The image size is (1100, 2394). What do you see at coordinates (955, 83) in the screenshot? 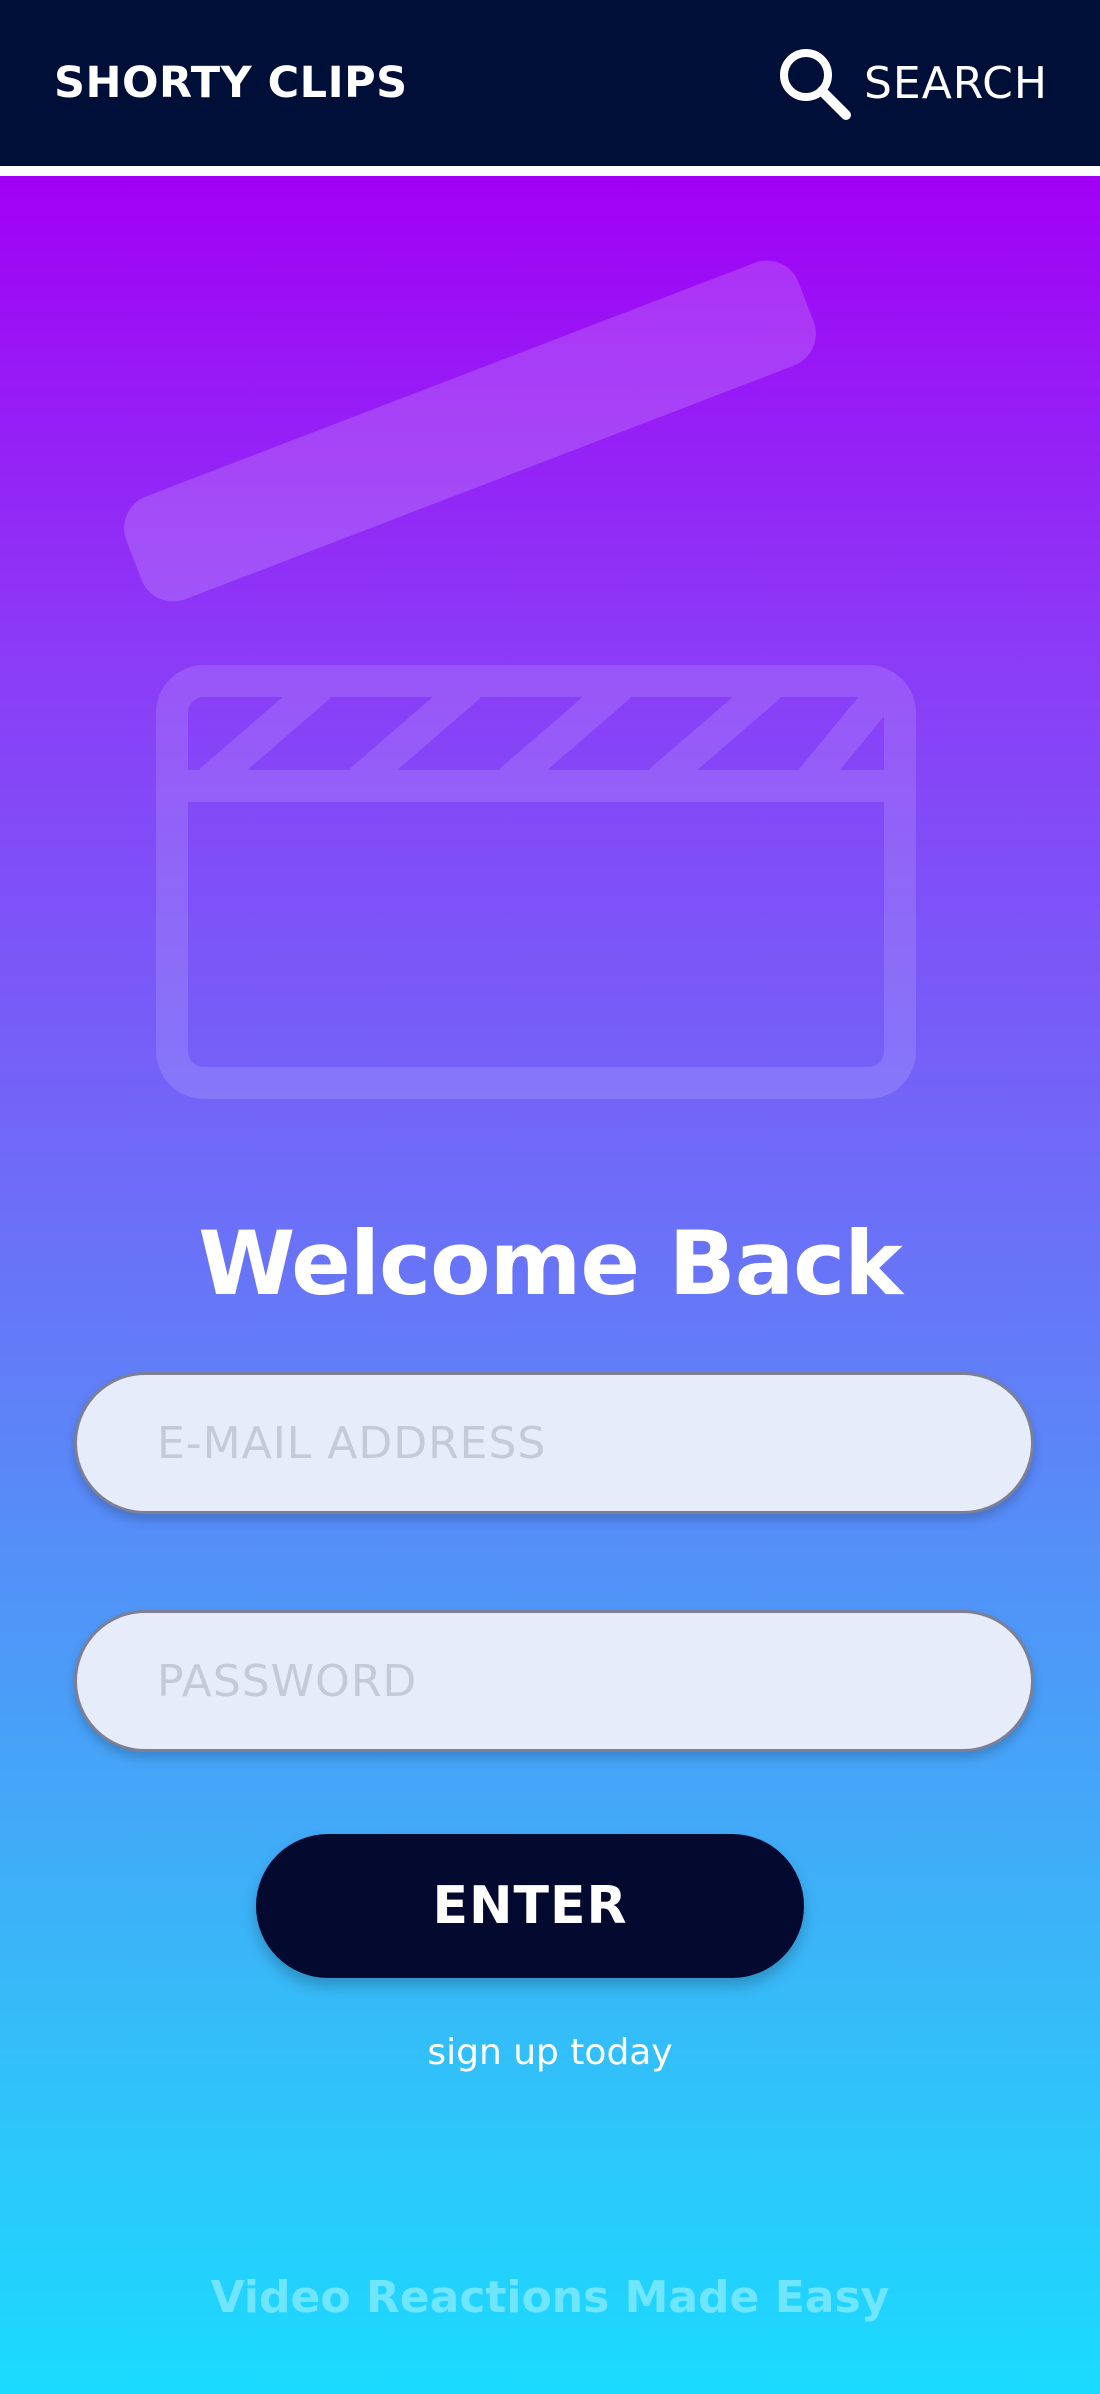
I see `search-label: SEARCH` at bounding box center [955, 83].